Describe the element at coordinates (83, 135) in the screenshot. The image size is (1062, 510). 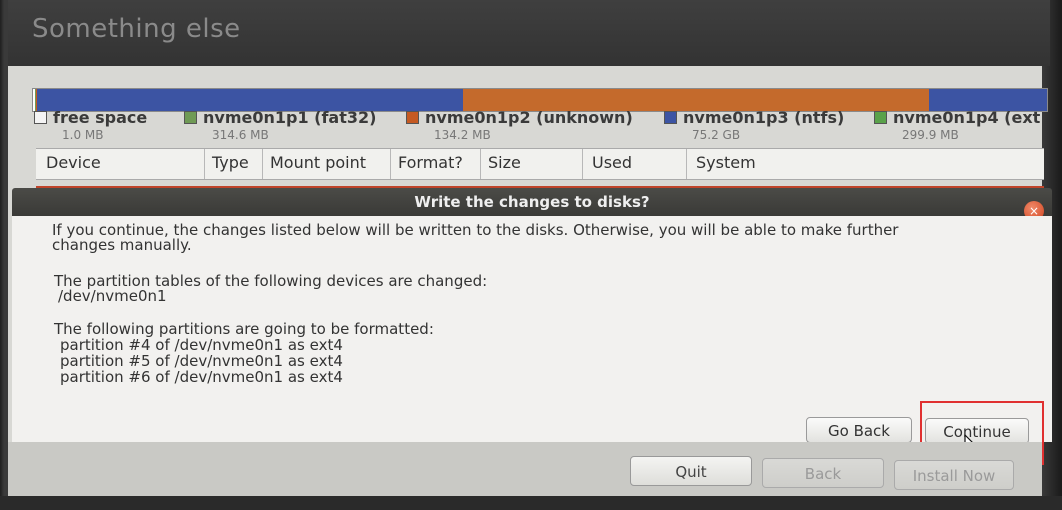
I see `legend-size: 1.0 MB` at that location.